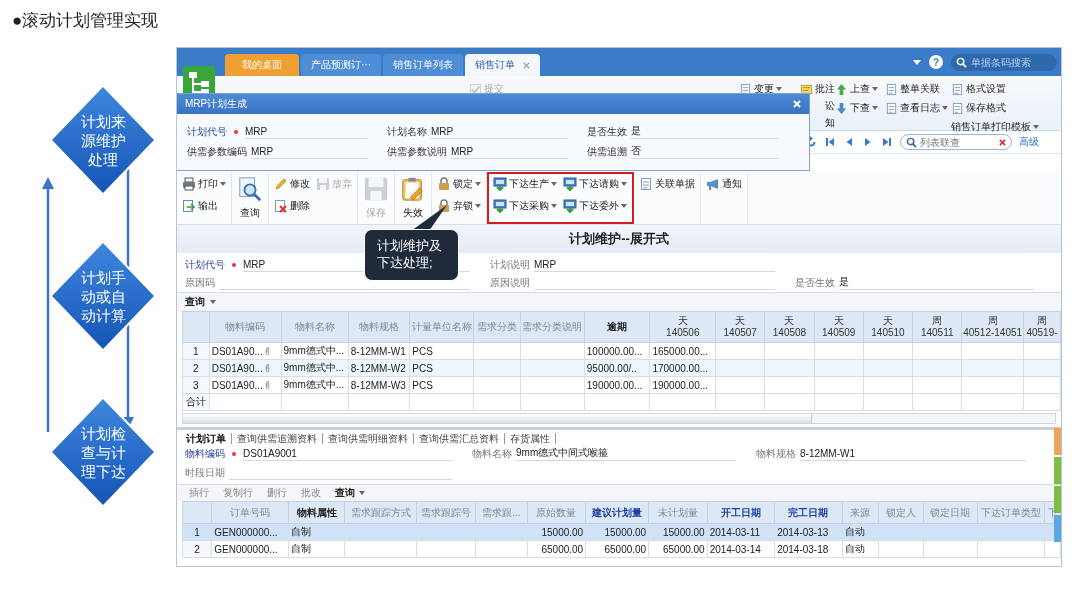  I want to click on ribbon-button: 保存格式, so click(1006, 108).